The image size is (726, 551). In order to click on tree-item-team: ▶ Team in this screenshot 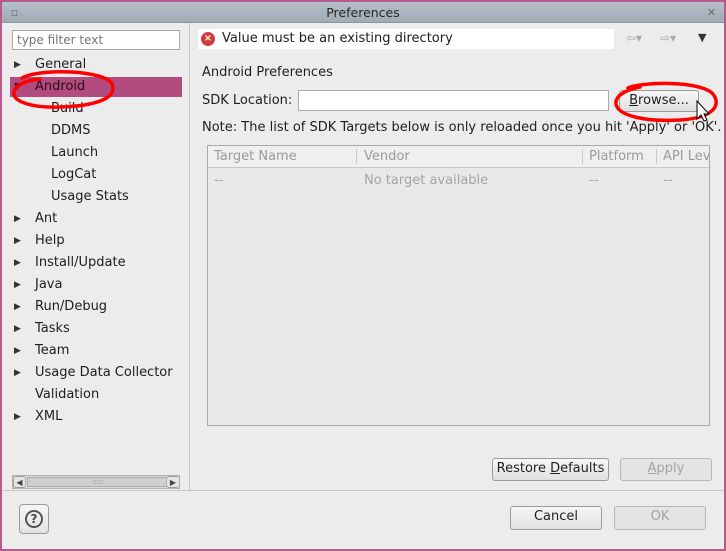, I will do `click(96, 351)`.